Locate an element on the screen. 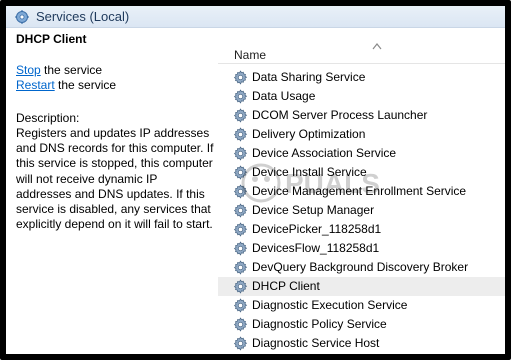 The width and height of the screenshot is (511, 360). watermark: PUALS is located at coordinates (310, 183).